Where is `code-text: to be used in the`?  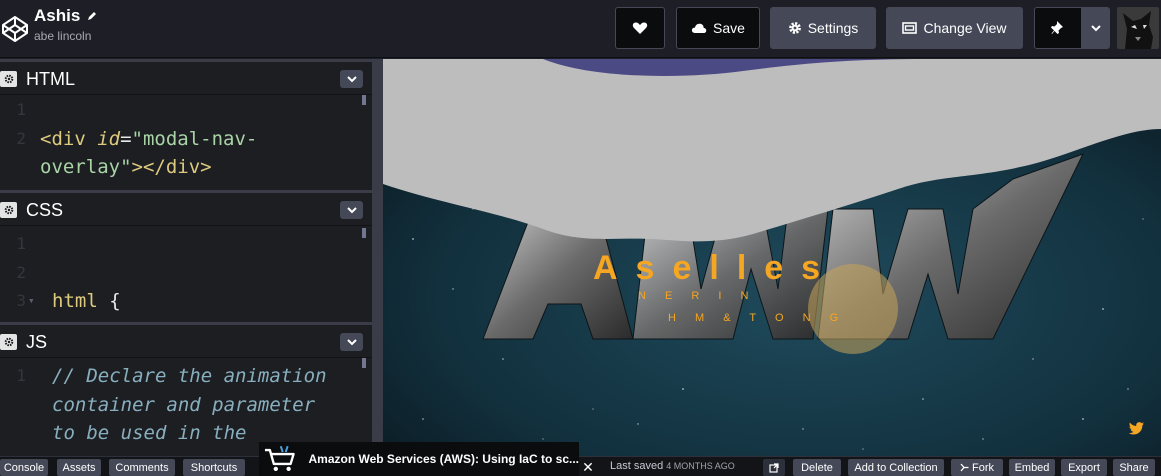
code-text: to be used in the is located at coordinates (149, 433).